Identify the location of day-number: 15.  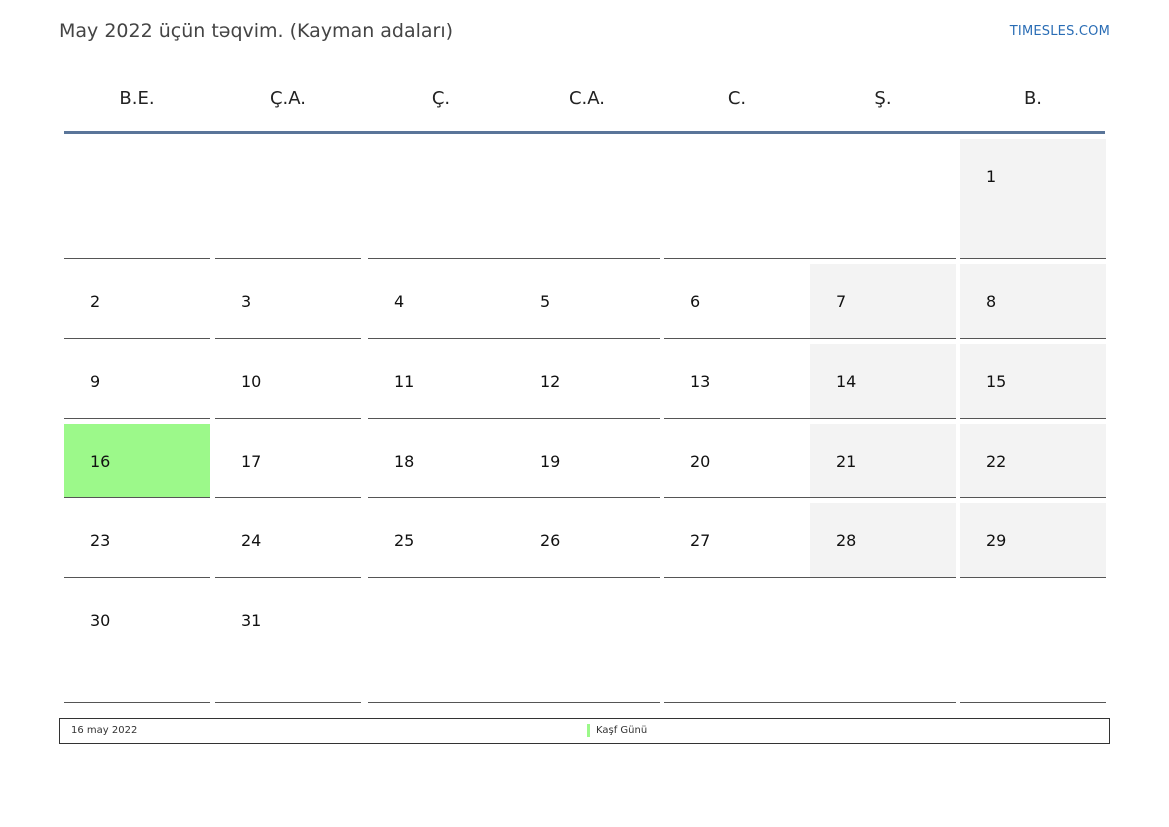
(996, 381).